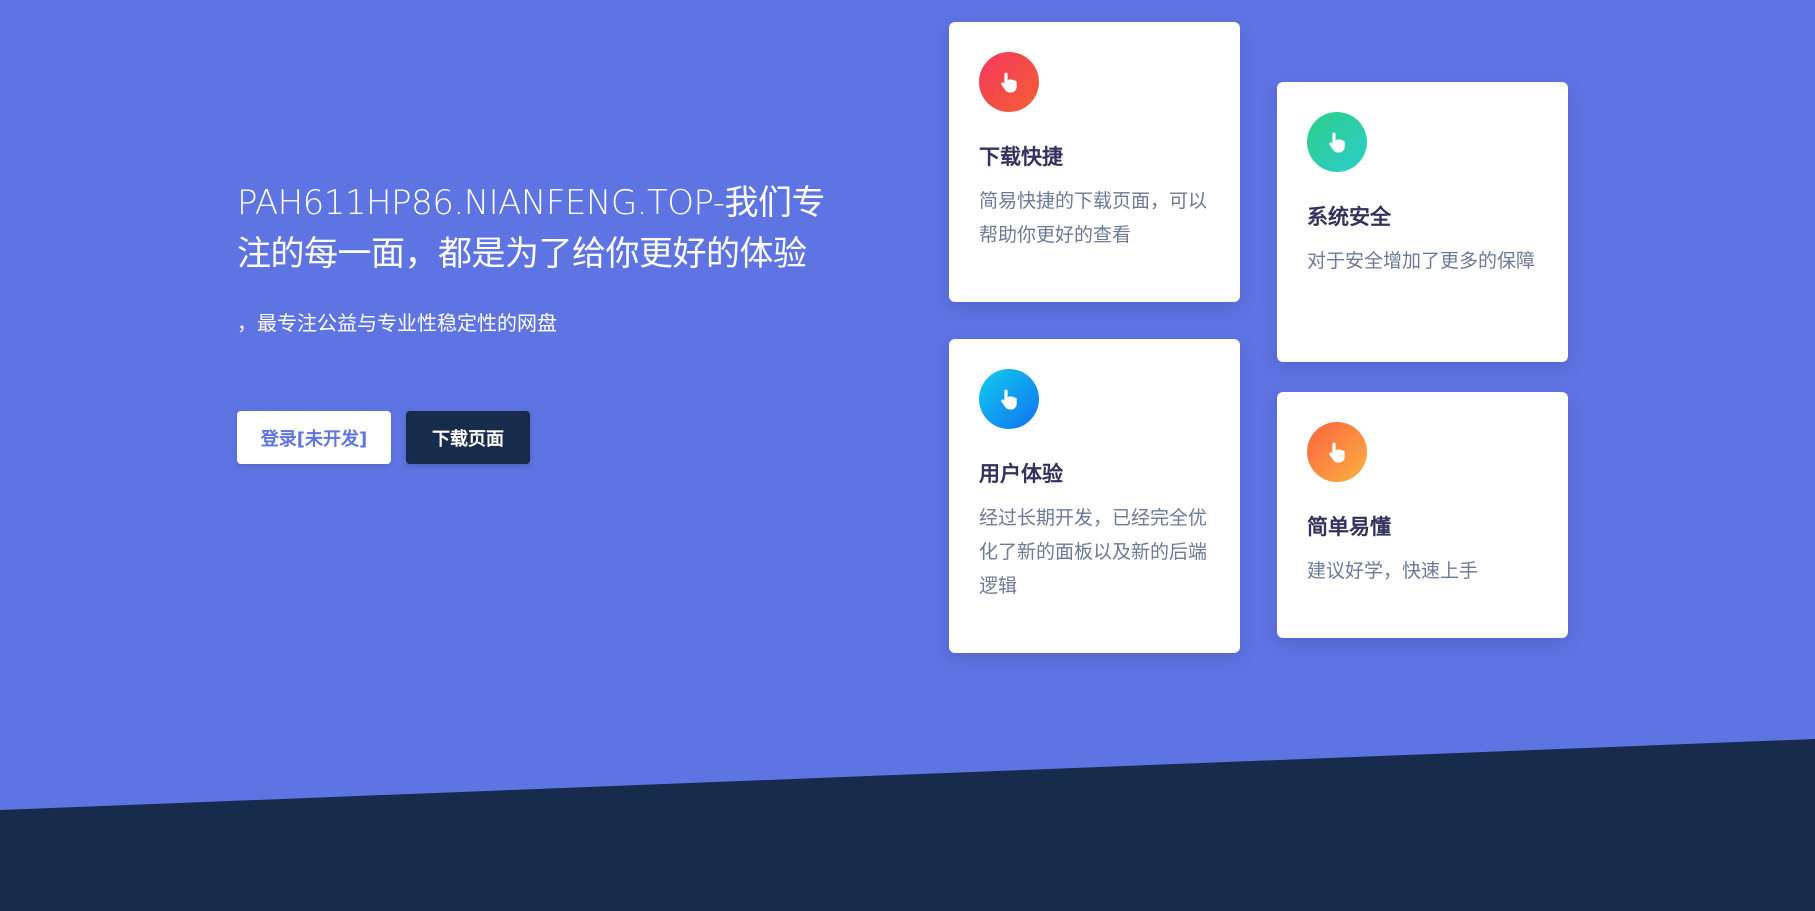 This screenshot has height=911, width=1815. I want to click on feature-title: 系统安全, so click(1349, 217).